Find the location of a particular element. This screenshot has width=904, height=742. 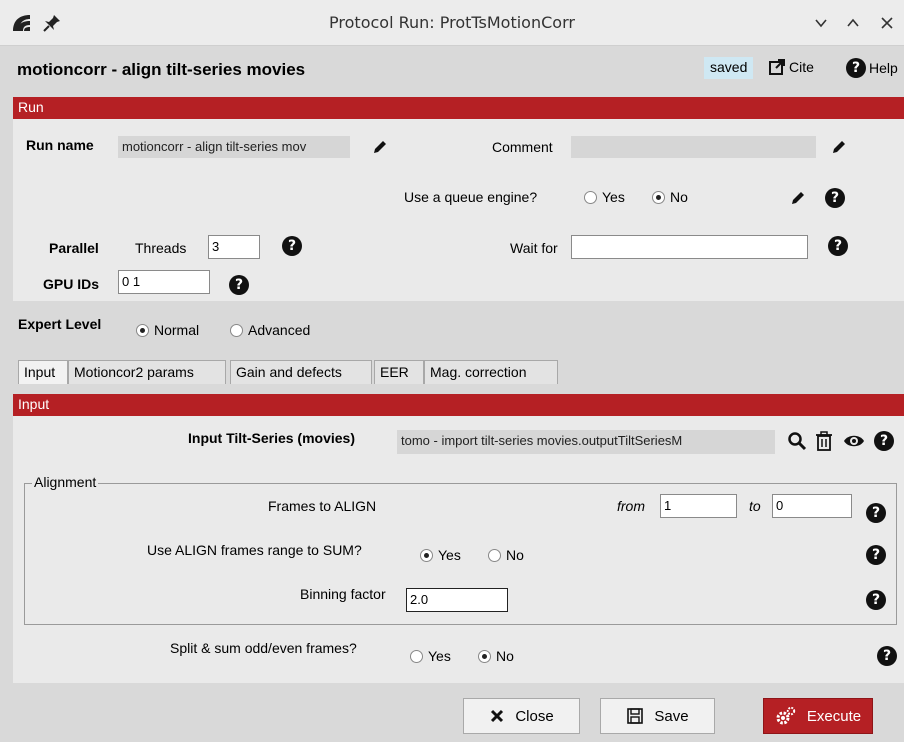

execute-button-label: Execute is located at coordinates (834, 716).